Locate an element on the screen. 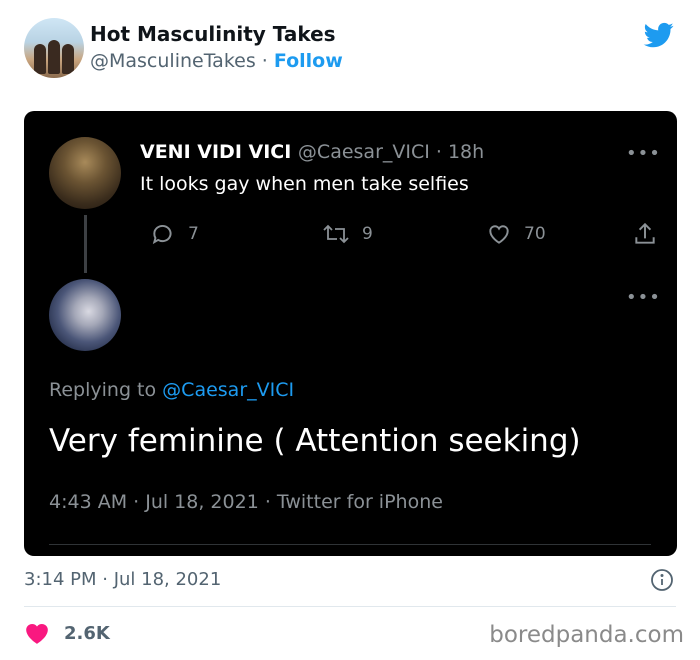 The image size is (700, 660). share-button is located at coordinates (651, 234).